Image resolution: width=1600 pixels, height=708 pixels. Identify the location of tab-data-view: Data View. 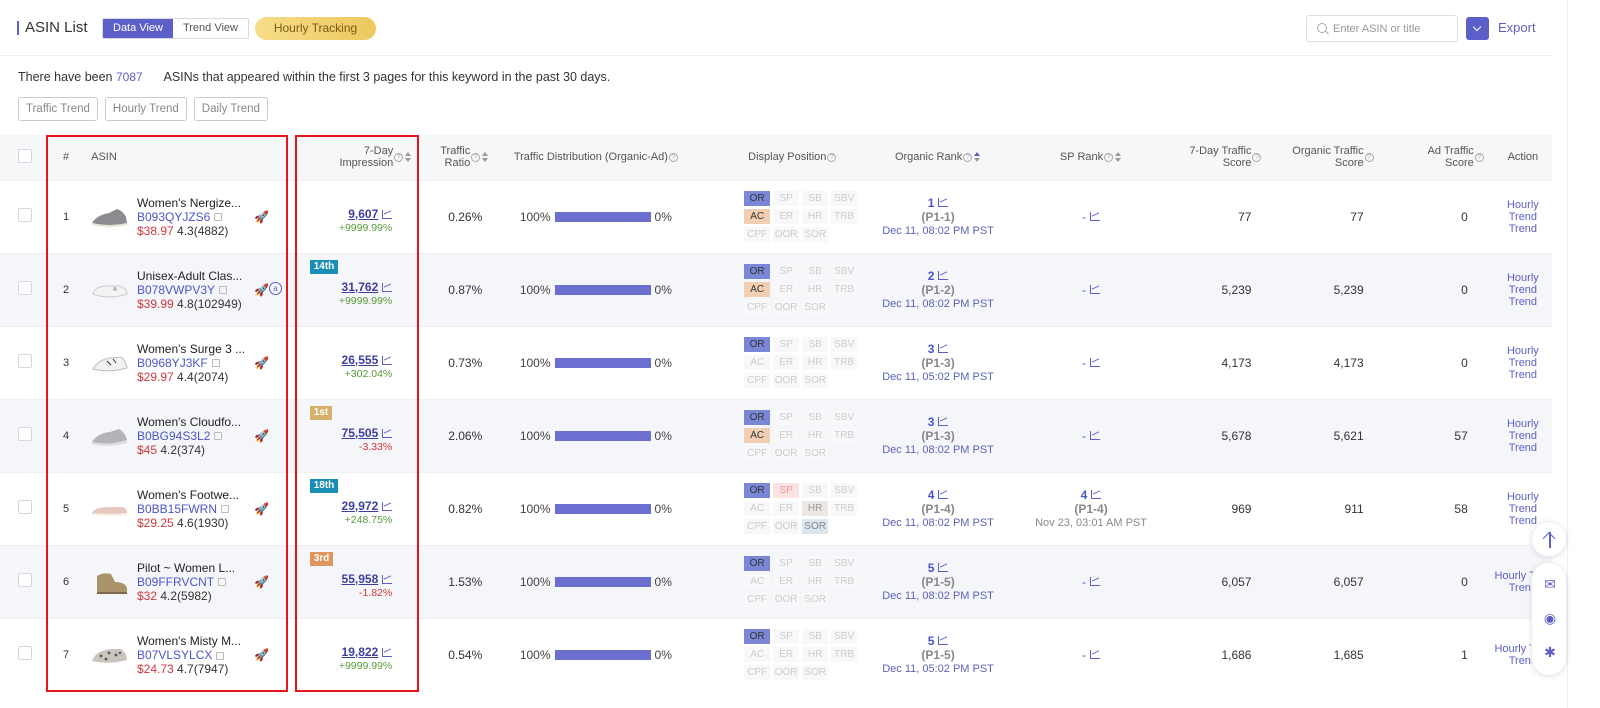
(138, 28).